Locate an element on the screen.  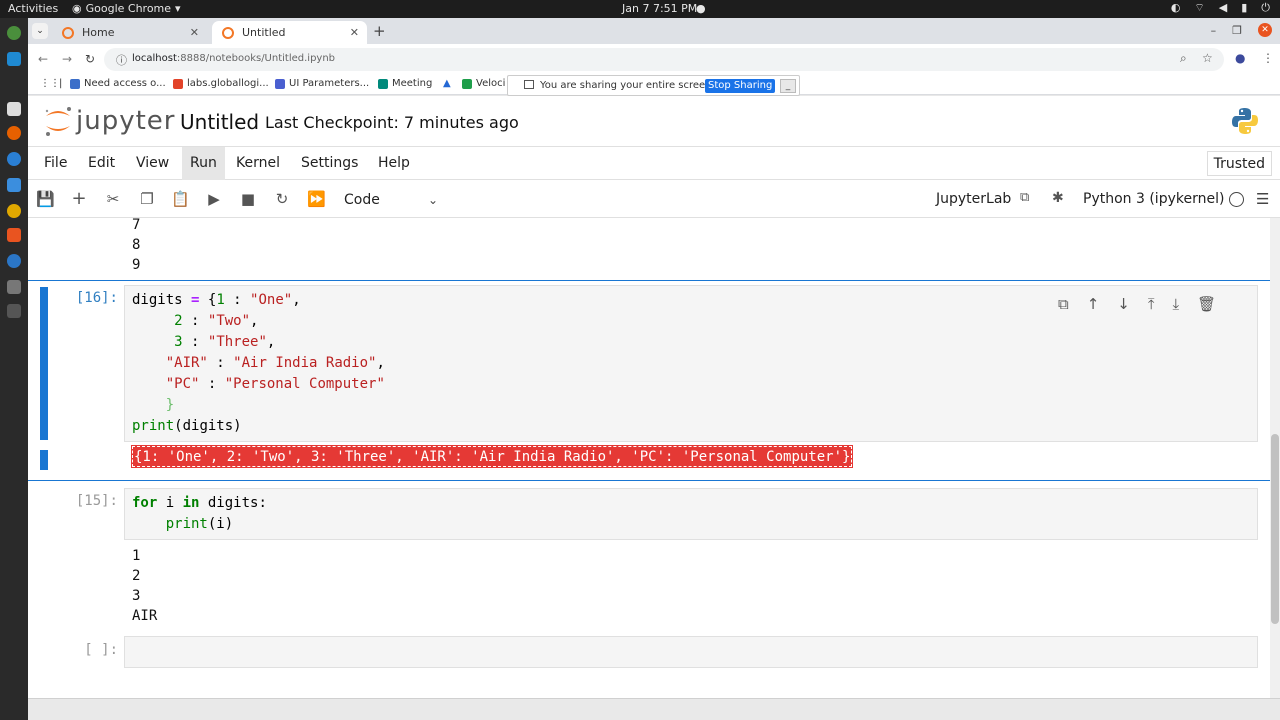
bookmark-item: ▲ is located at coordinates (447, 83).